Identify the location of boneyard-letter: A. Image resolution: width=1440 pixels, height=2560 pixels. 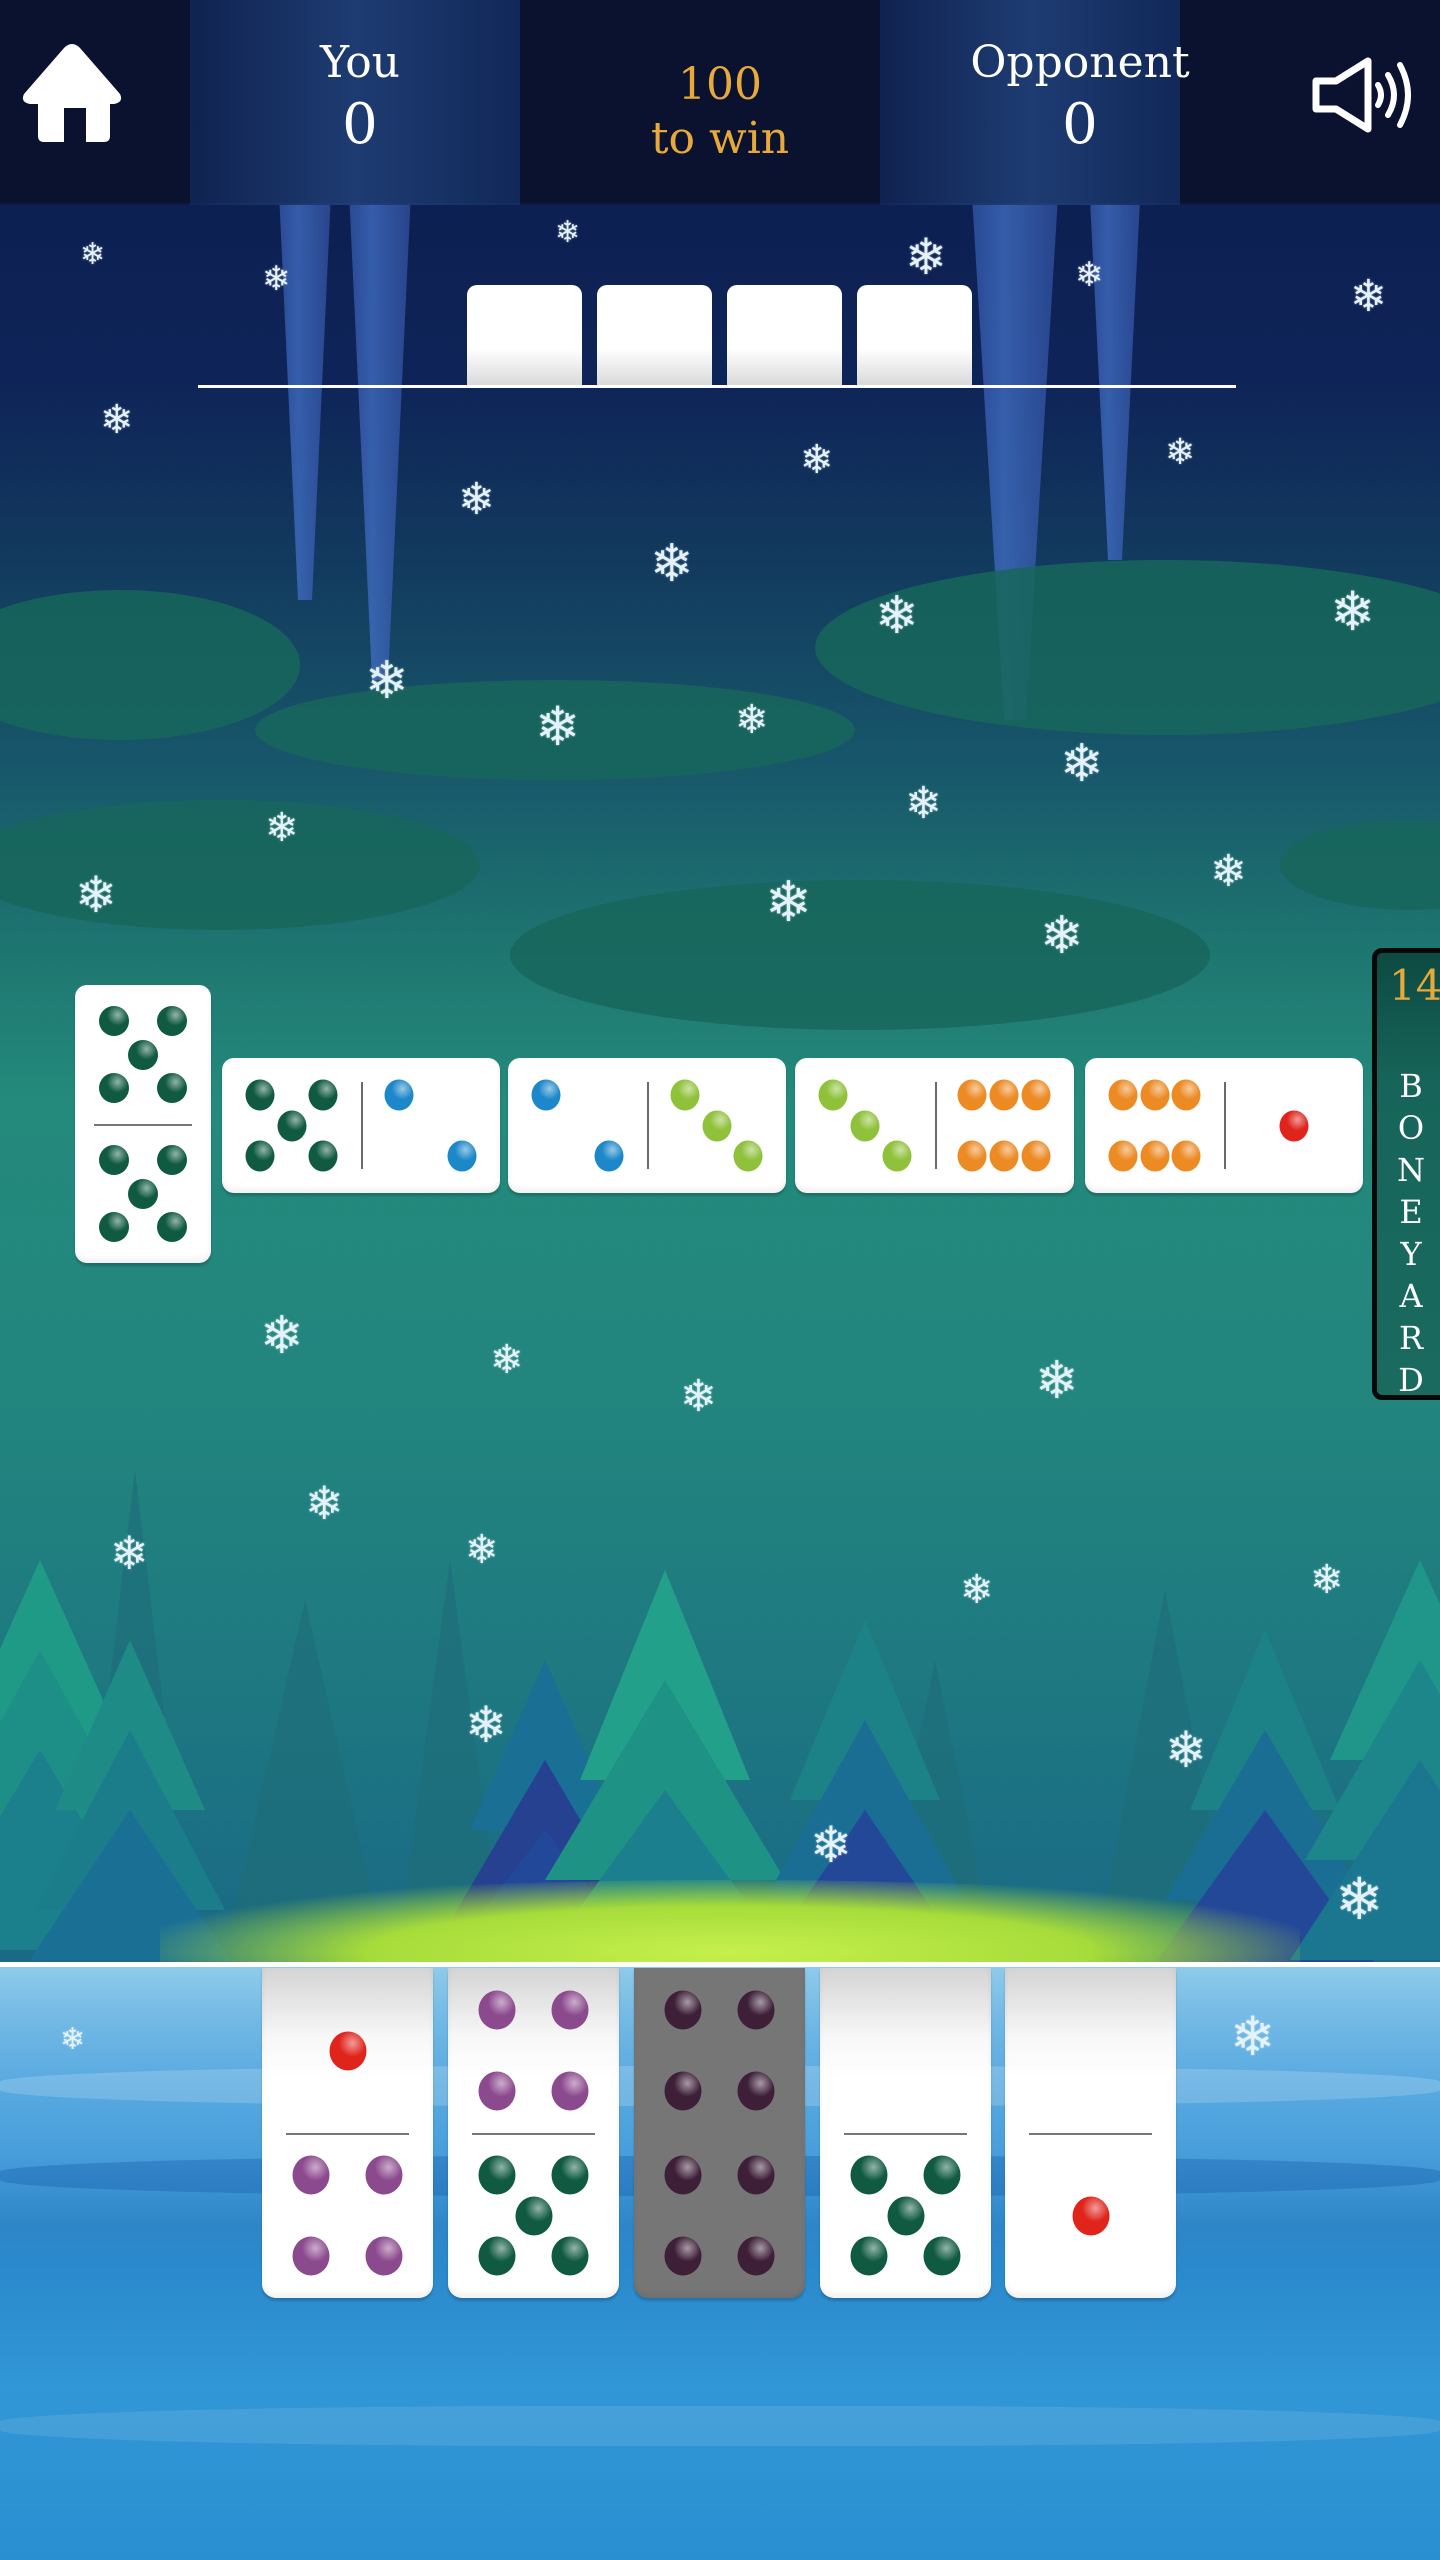
(1411, 1296).